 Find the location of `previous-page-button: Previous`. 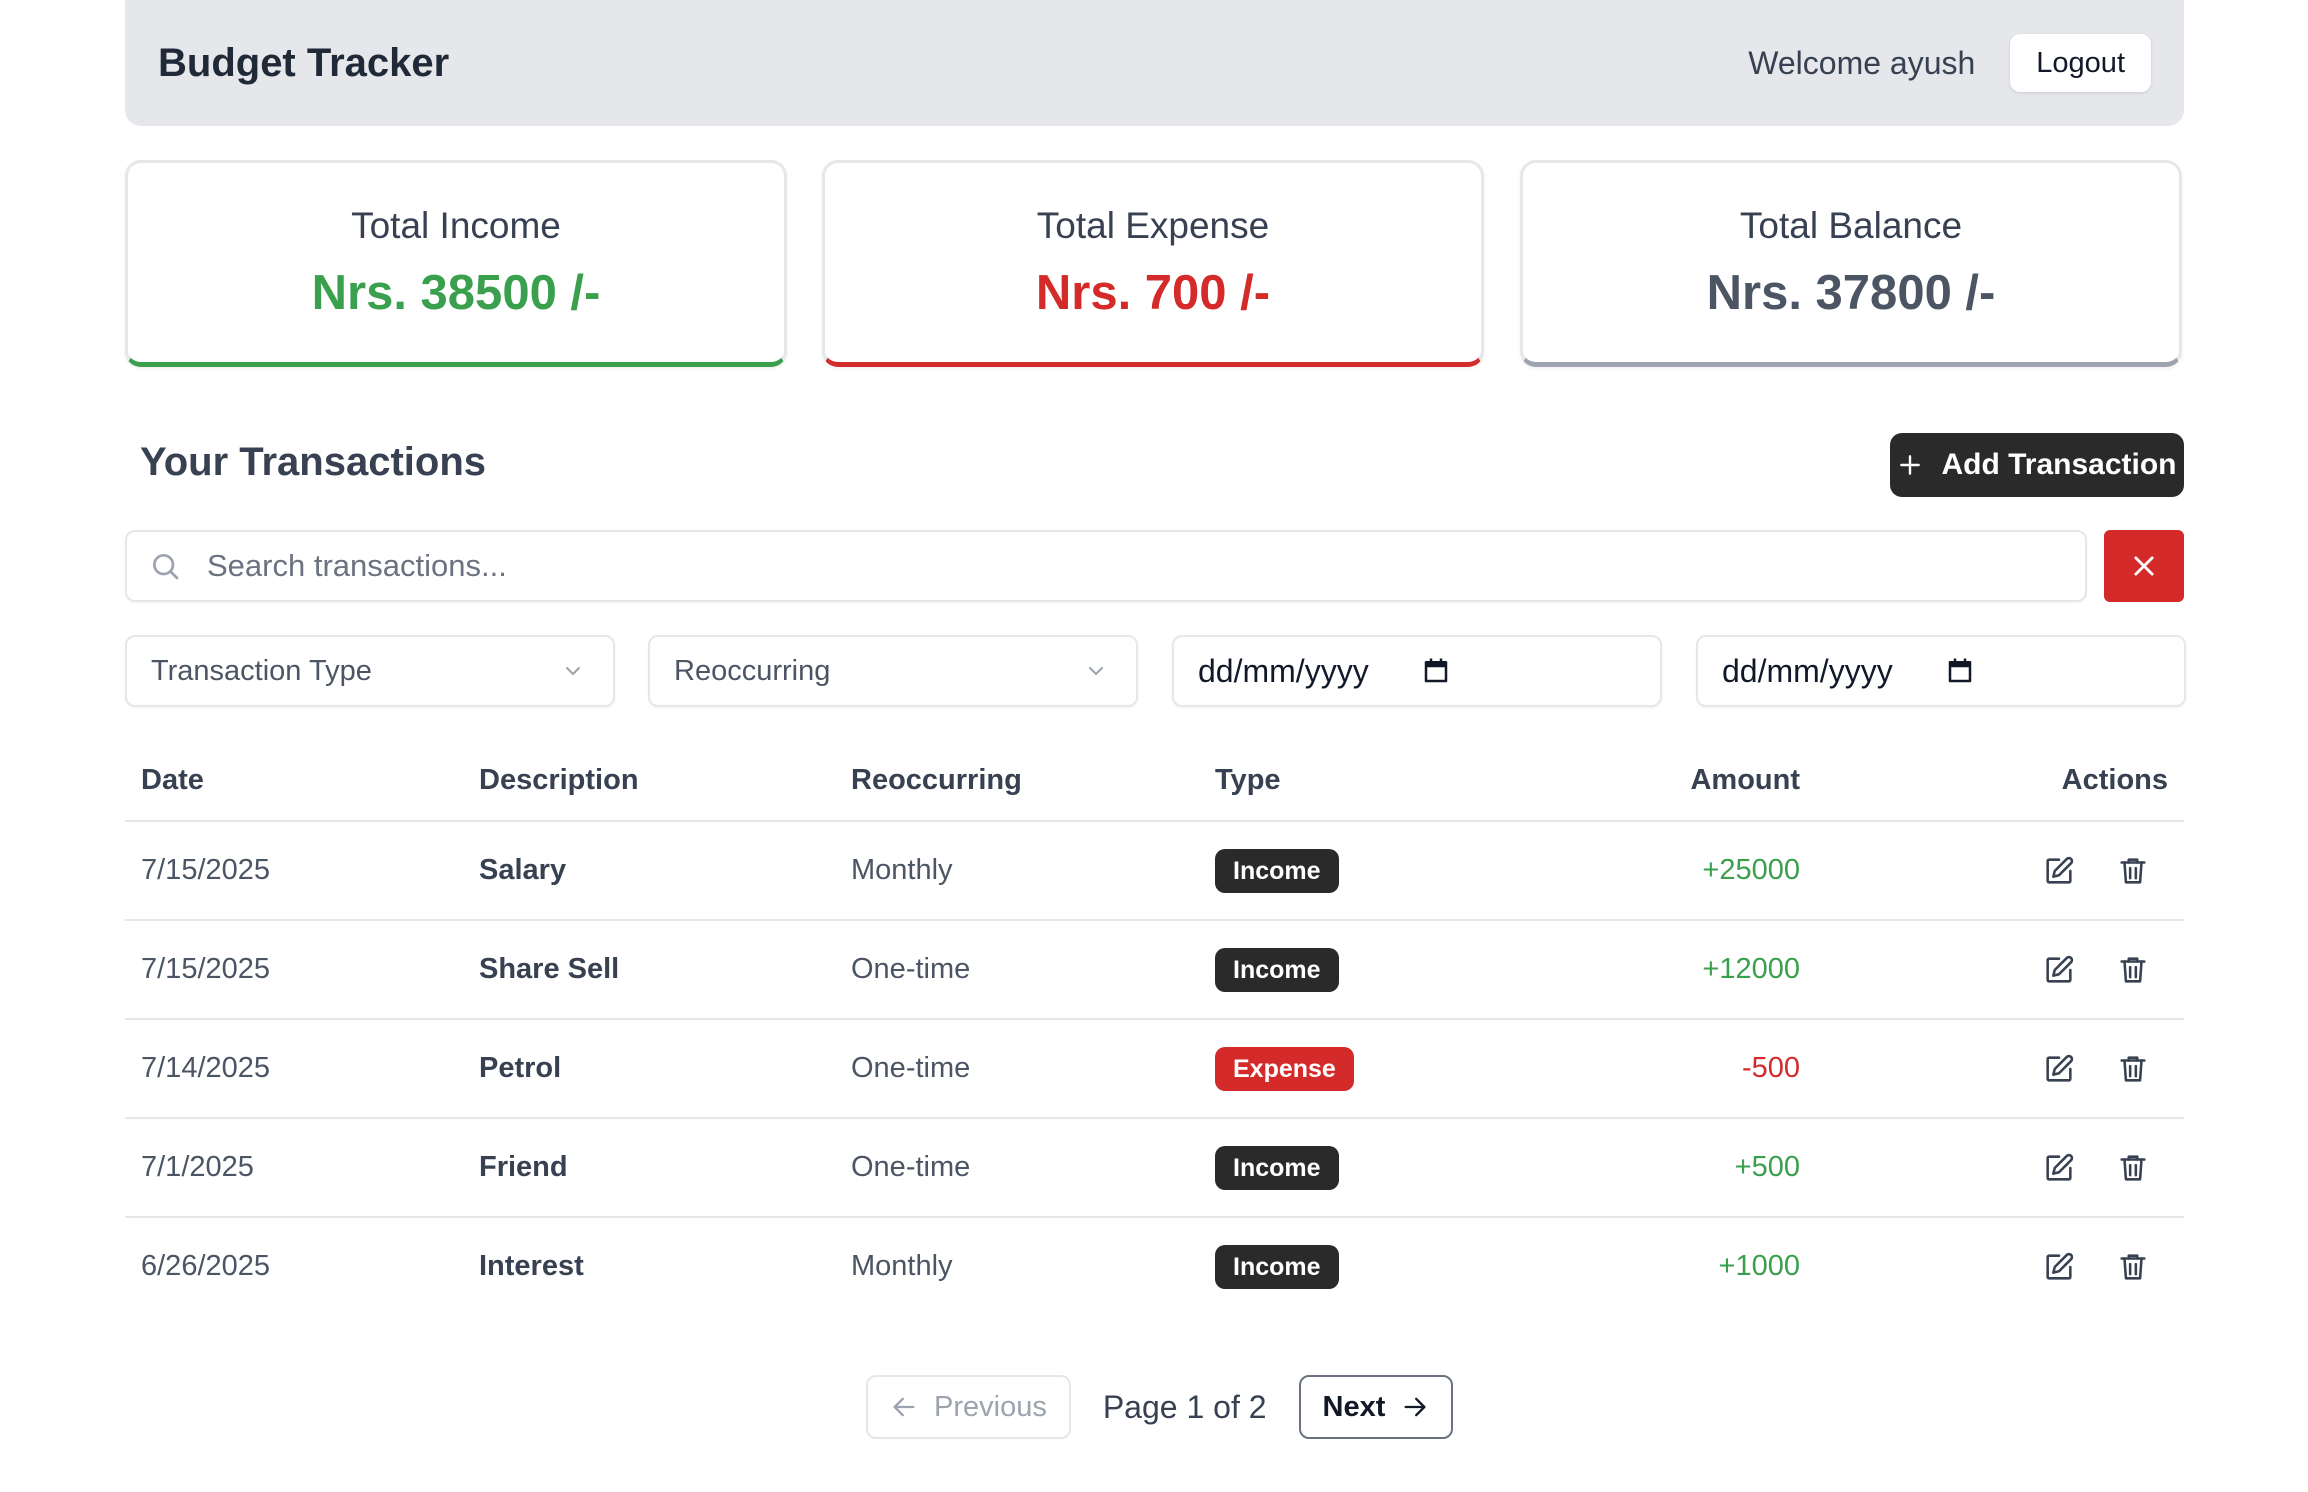

previous-page-button: Previous is located at coordinates (968, 1407).